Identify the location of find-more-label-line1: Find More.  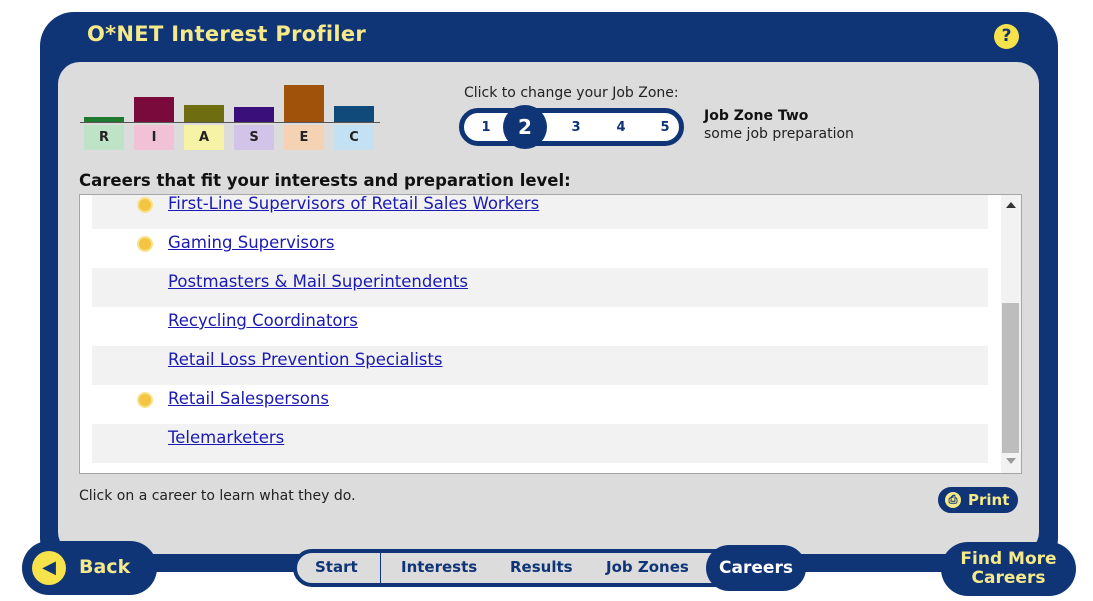
(1008, 559).